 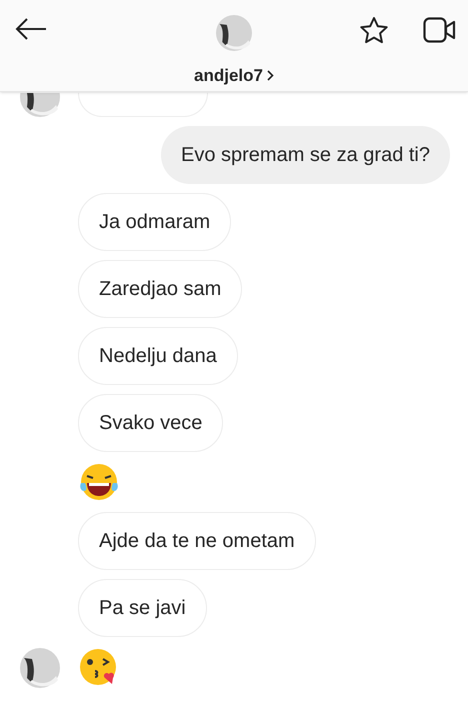 I want to click on username: andjelo7, so click(x=228, y=75).